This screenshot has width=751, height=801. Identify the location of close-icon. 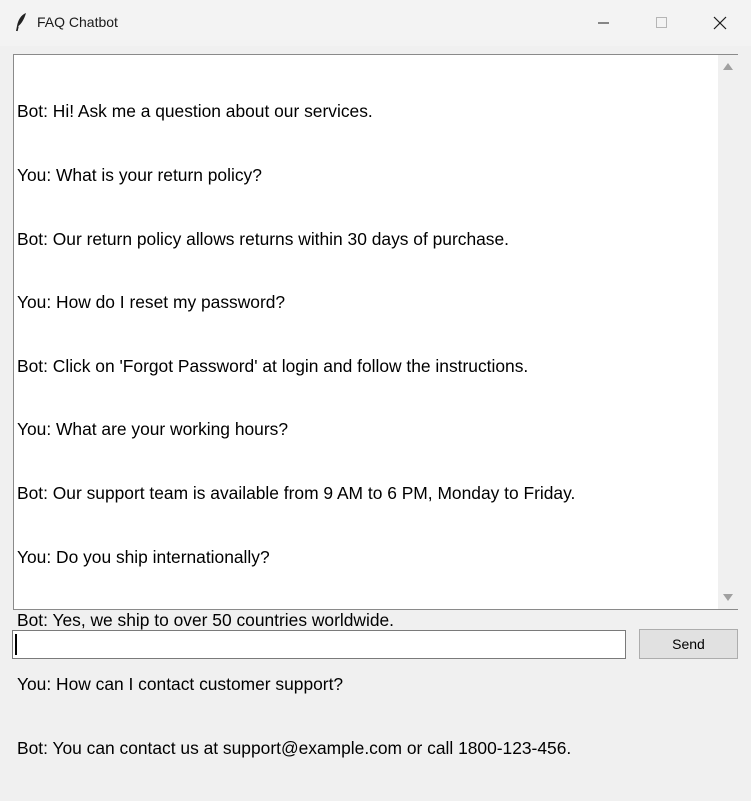
(720, 23).